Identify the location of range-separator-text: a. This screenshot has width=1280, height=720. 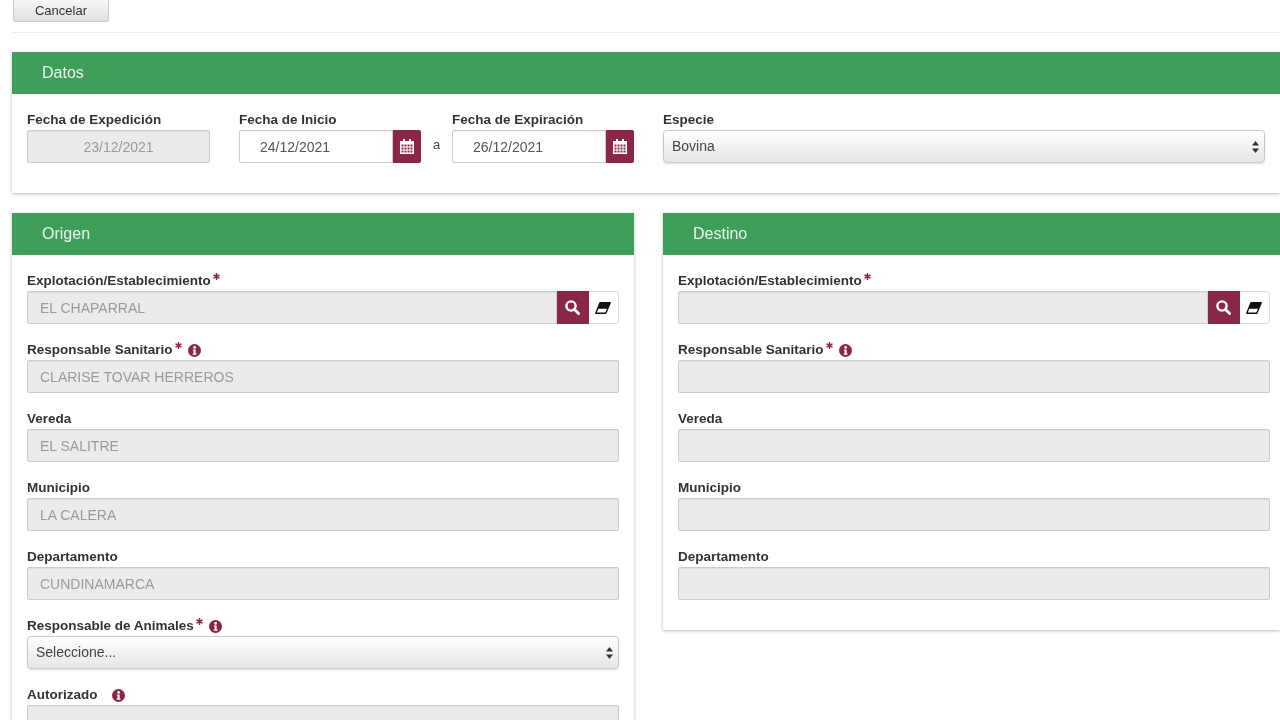
(436, 144).